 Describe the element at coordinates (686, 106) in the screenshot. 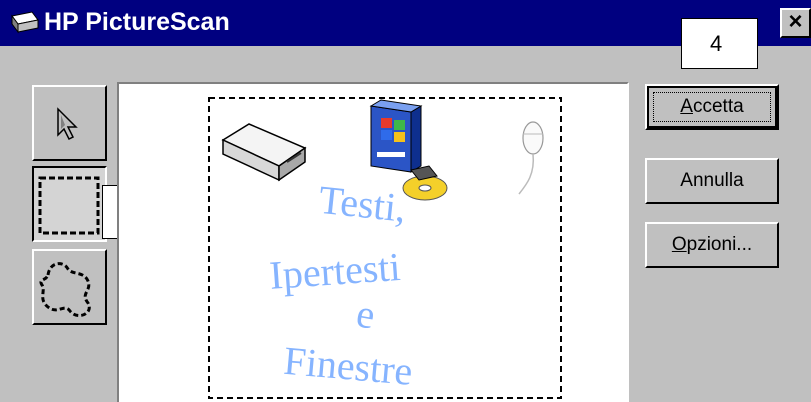

I see `accept-mnemonic: A` at that location.